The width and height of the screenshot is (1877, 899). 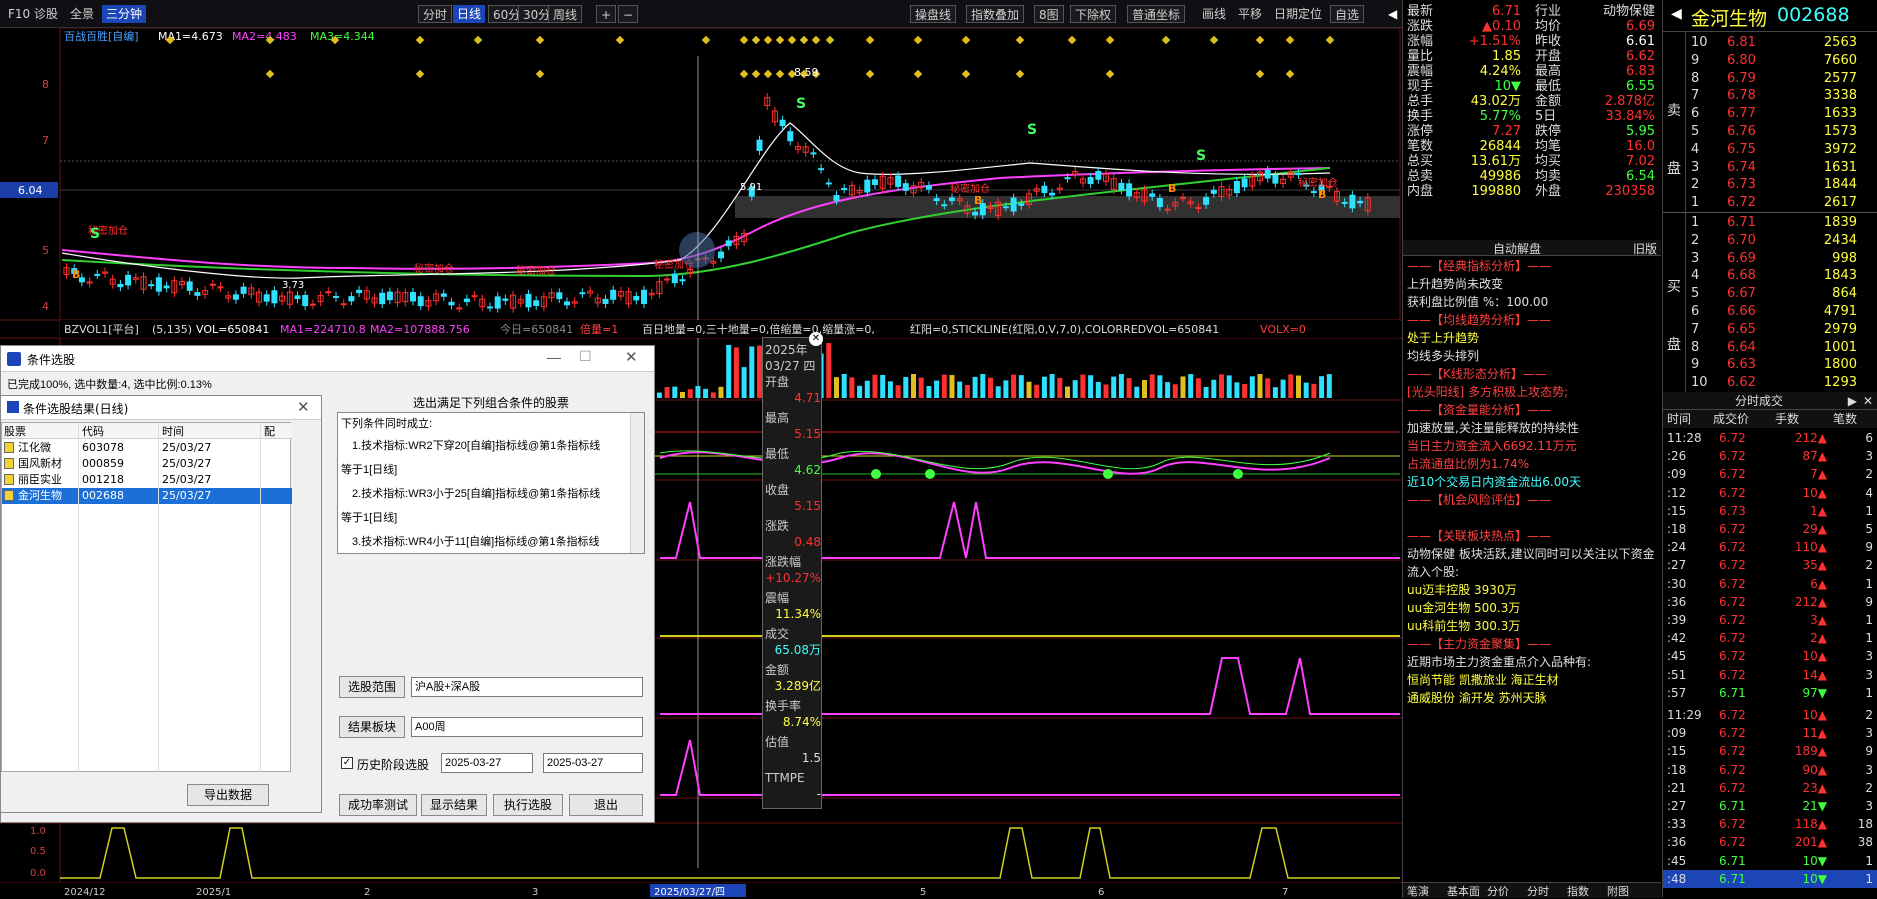 What do you see at coordinates (1418, 891) in the screenshot?
I see `analysis-tab: 笔演` at bounding box center [1418, 891].